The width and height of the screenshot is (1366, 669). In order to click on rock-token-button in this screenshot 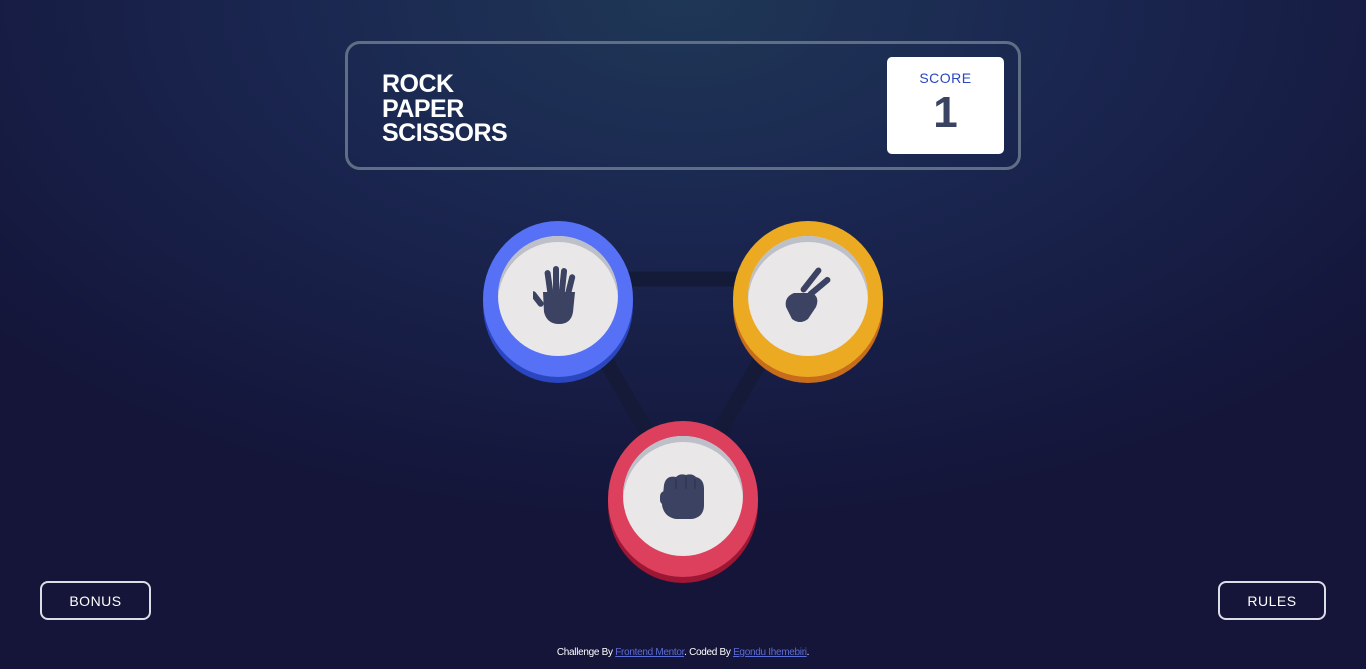, I will do `click(683, 499)`.